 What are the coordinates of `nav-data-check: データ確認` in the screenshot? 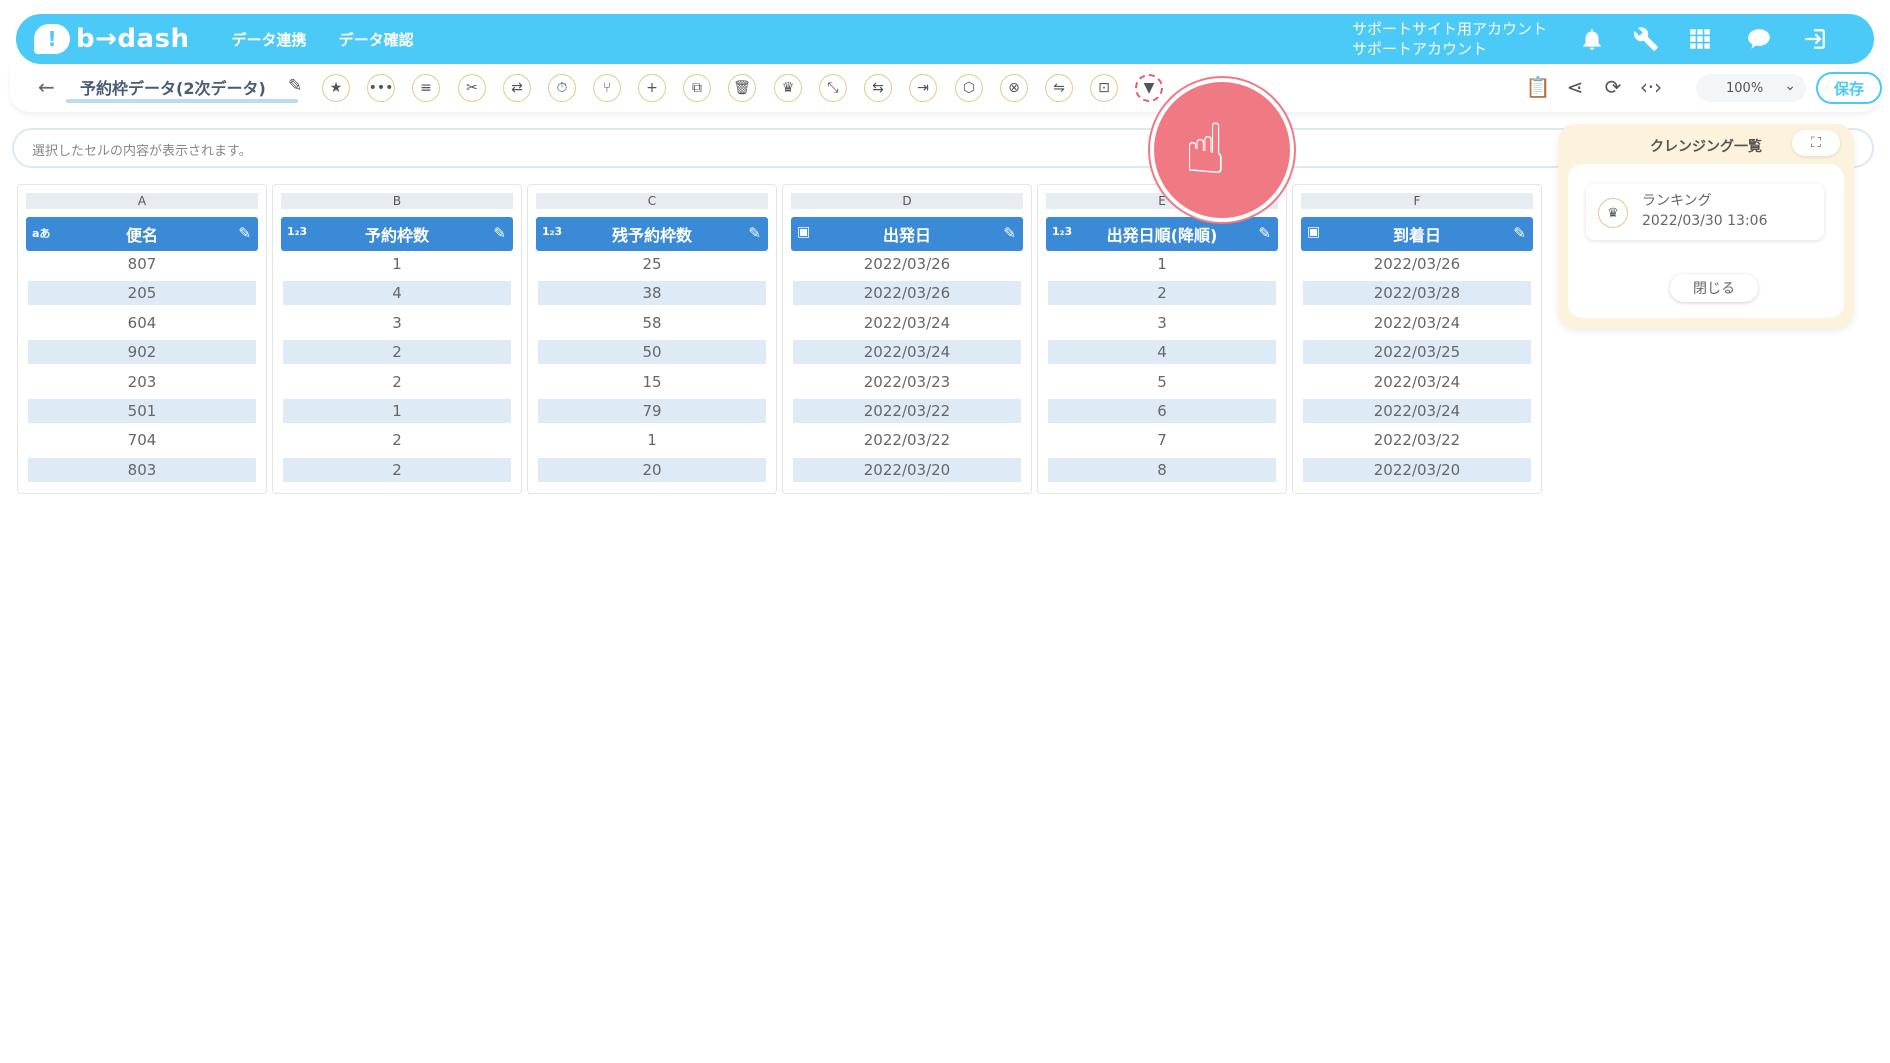 It's located at (376, 39).